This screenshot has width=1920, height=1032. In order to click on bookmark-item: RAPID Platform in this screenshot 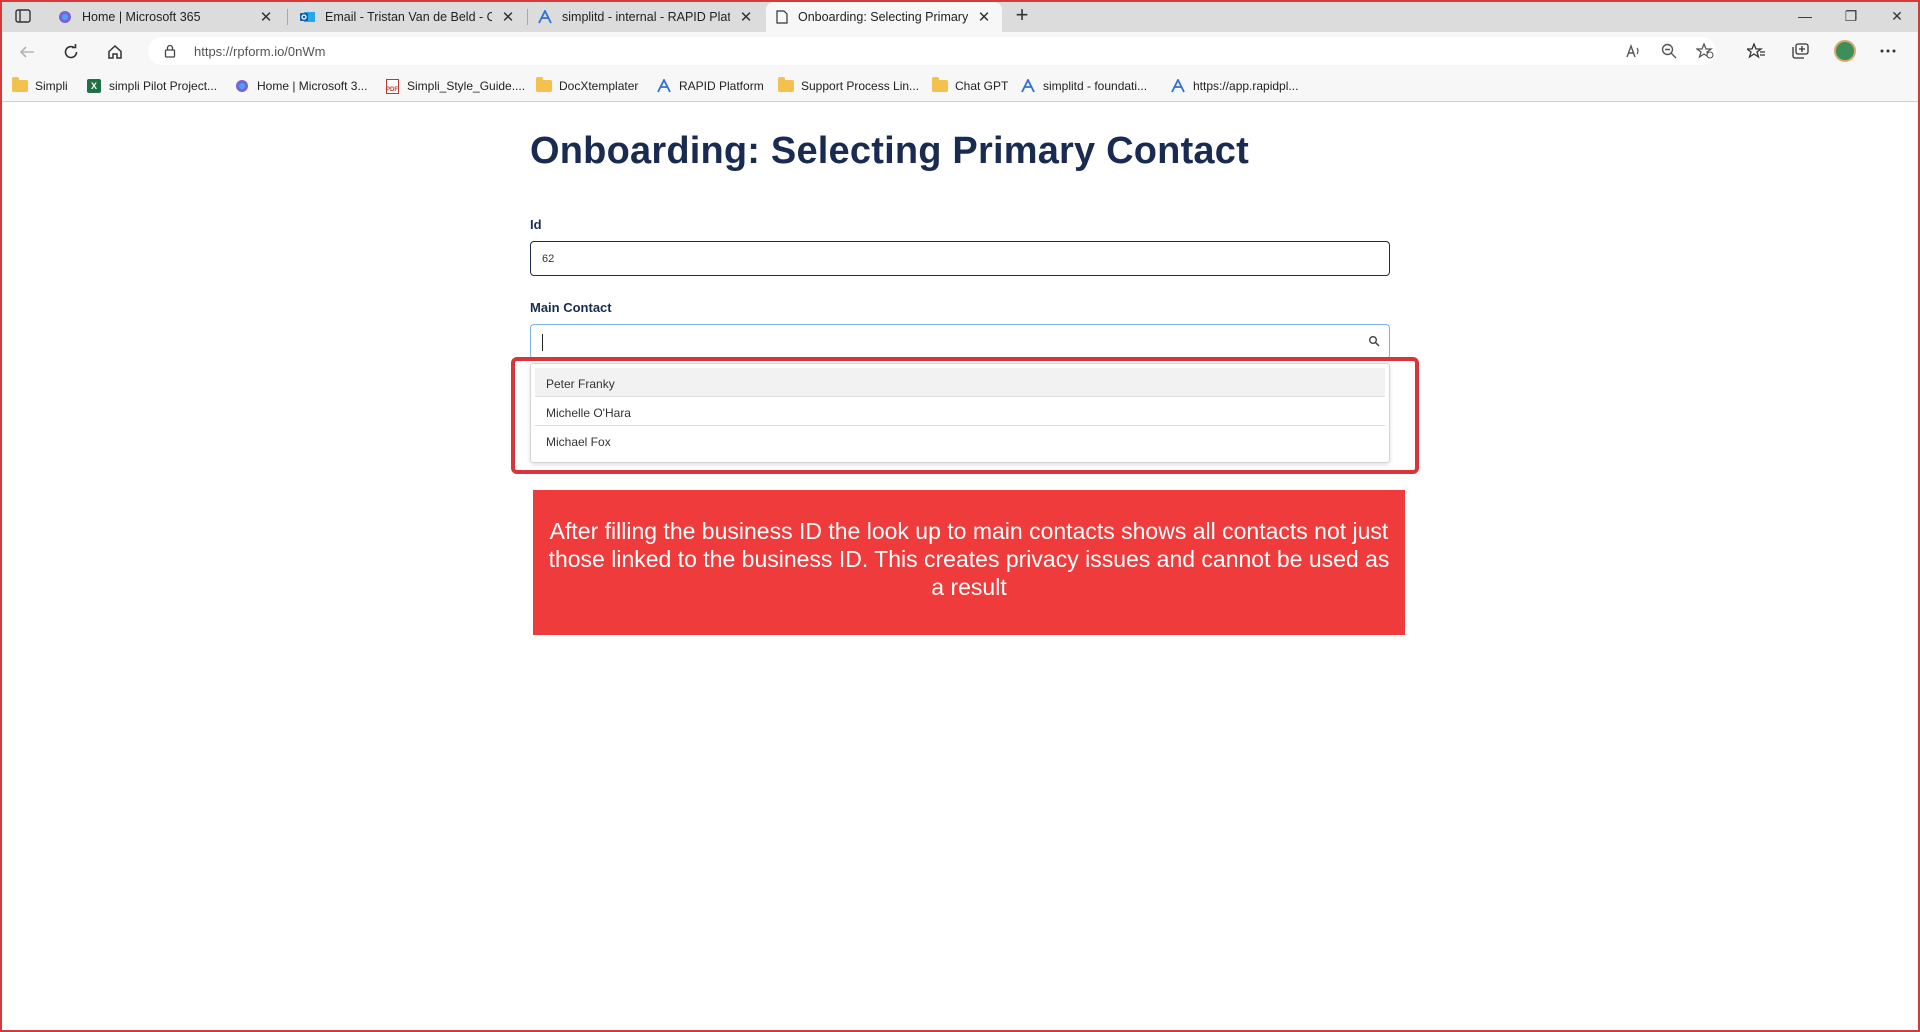, I will do `click(710, 86)`.